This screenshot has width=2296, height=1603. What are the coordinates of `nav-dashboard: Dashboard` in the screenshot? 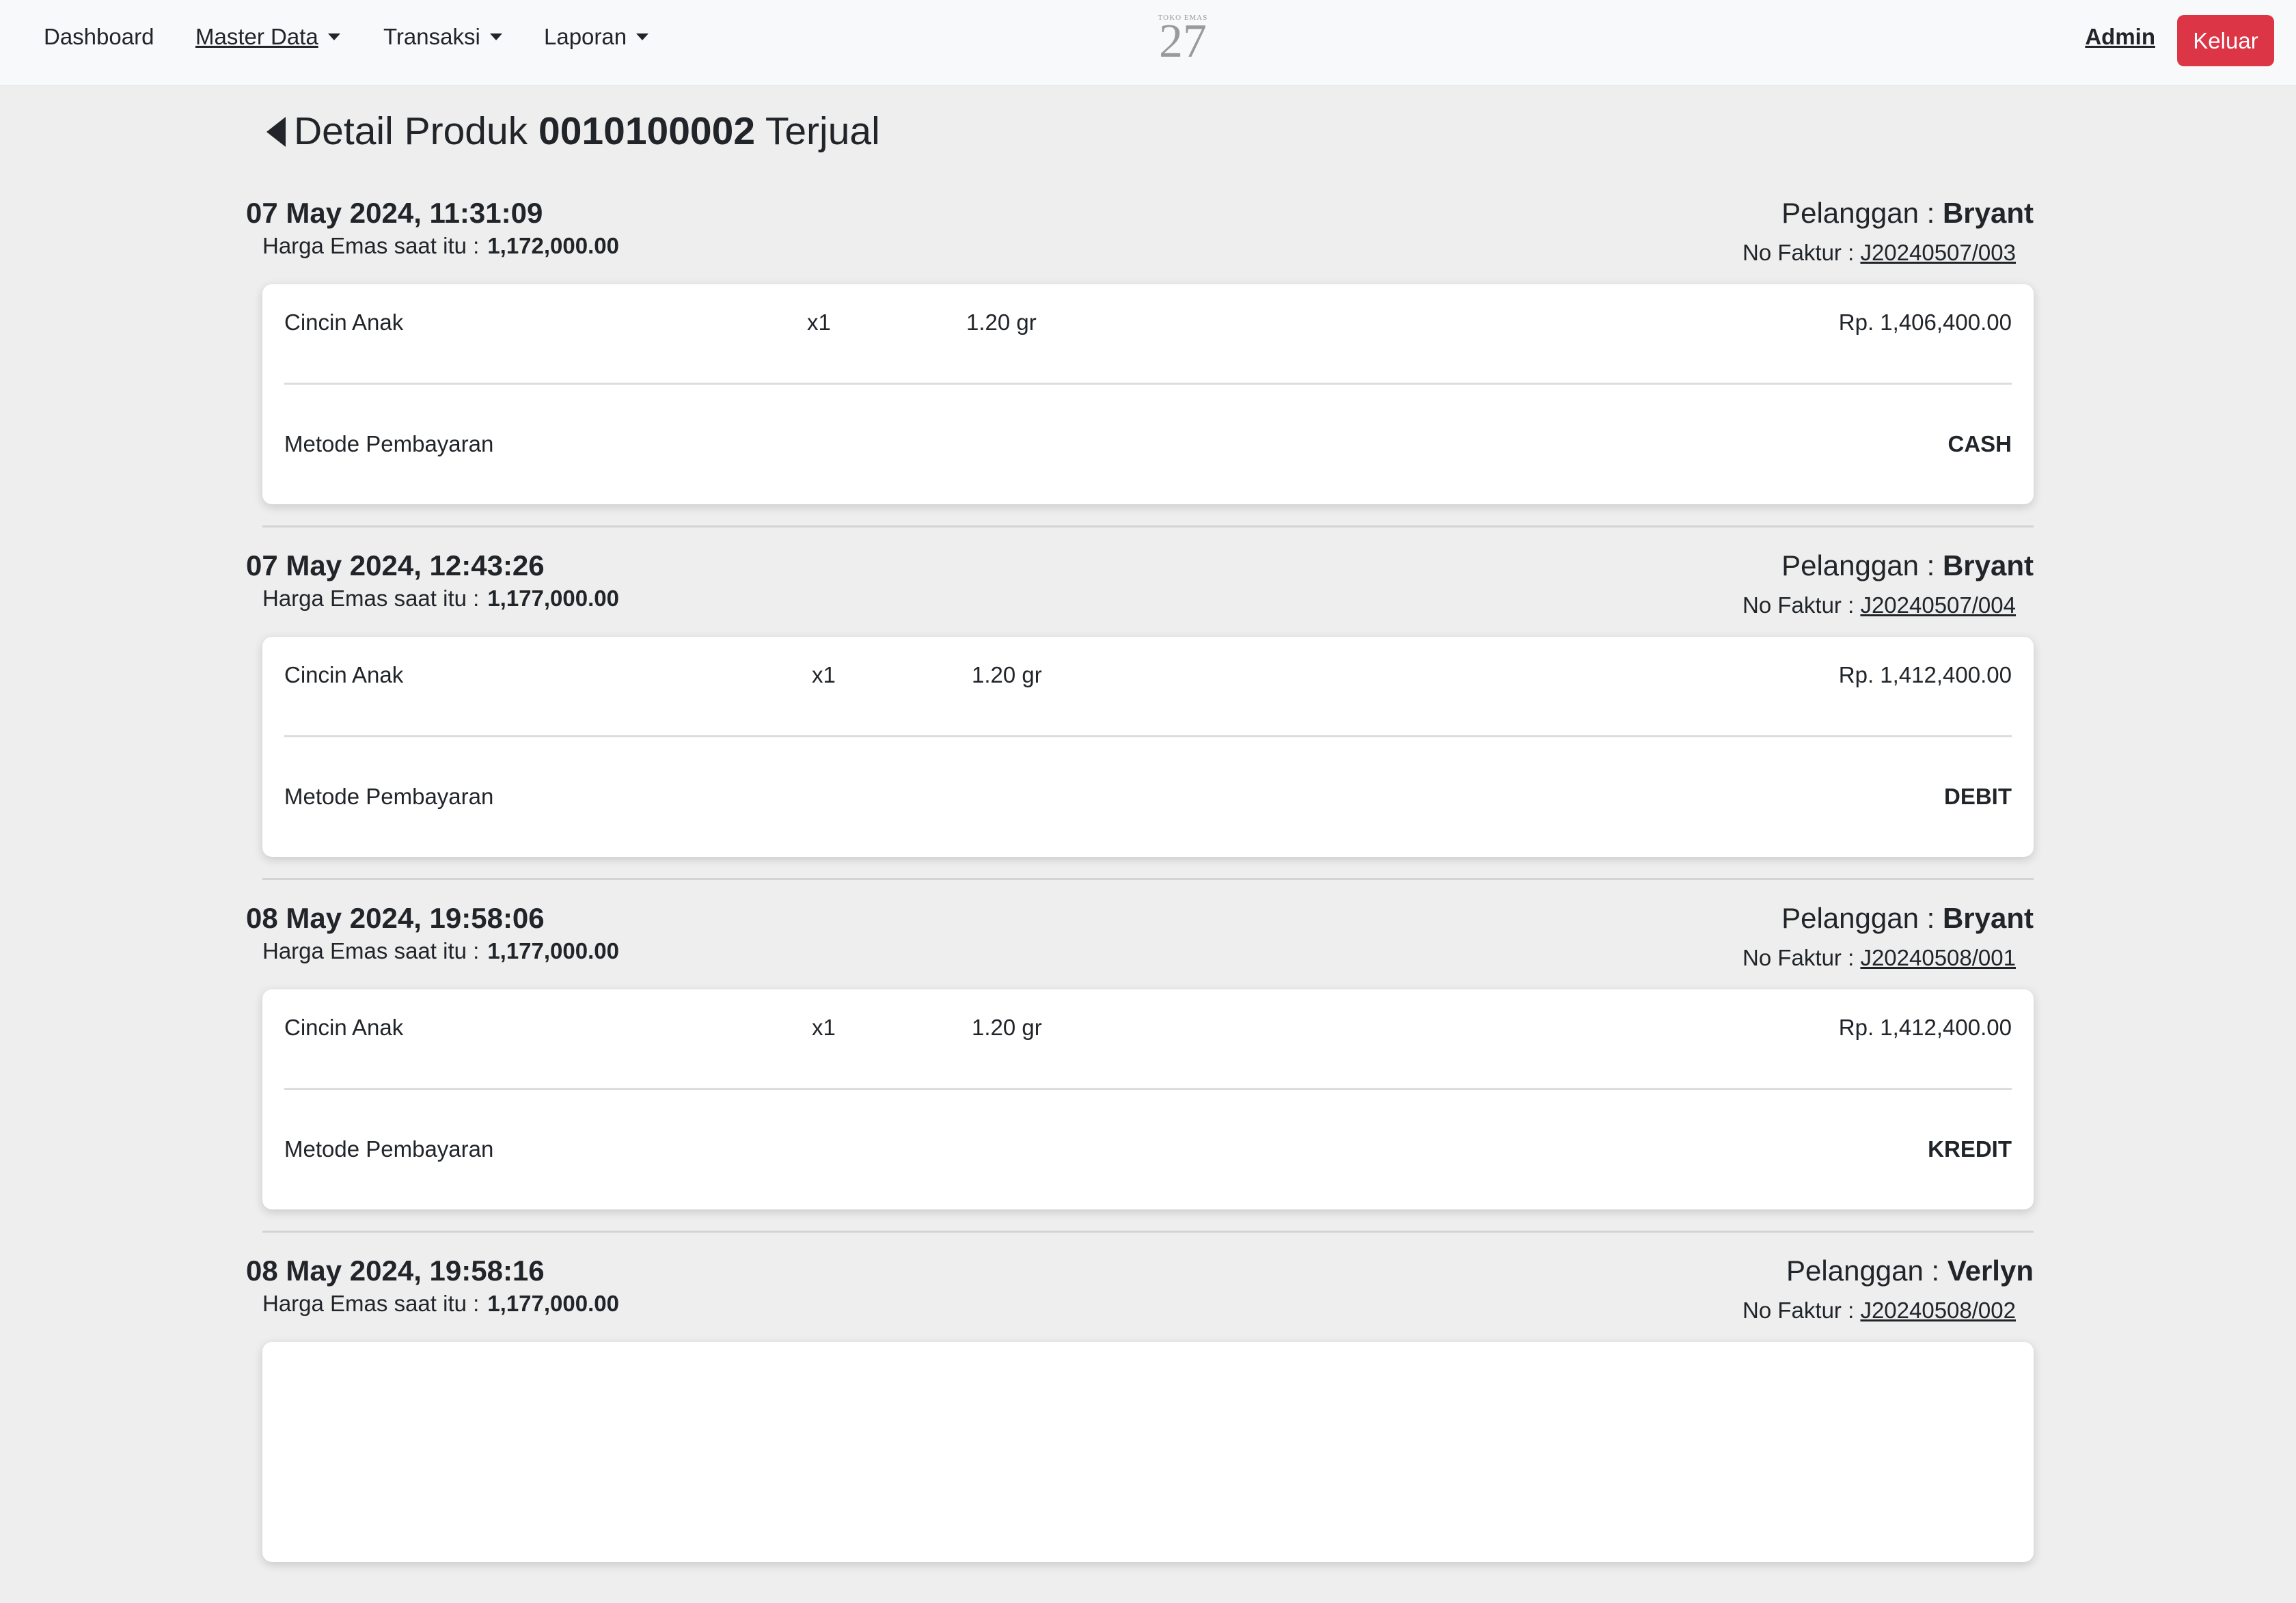 It's located at (99, 37).